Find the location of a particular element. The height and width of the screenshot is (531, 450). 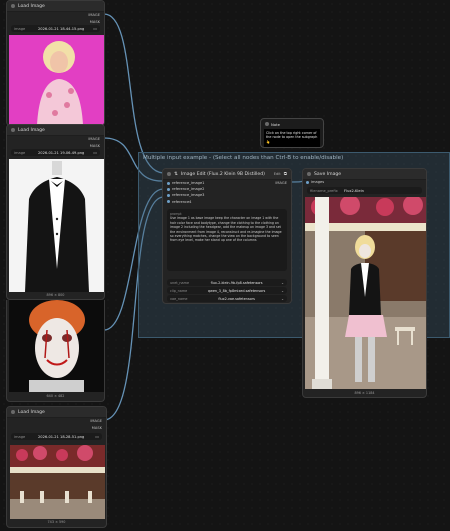

image-filename: 2026-01-21 18-44-15.png is located at coordinates (61, 28).